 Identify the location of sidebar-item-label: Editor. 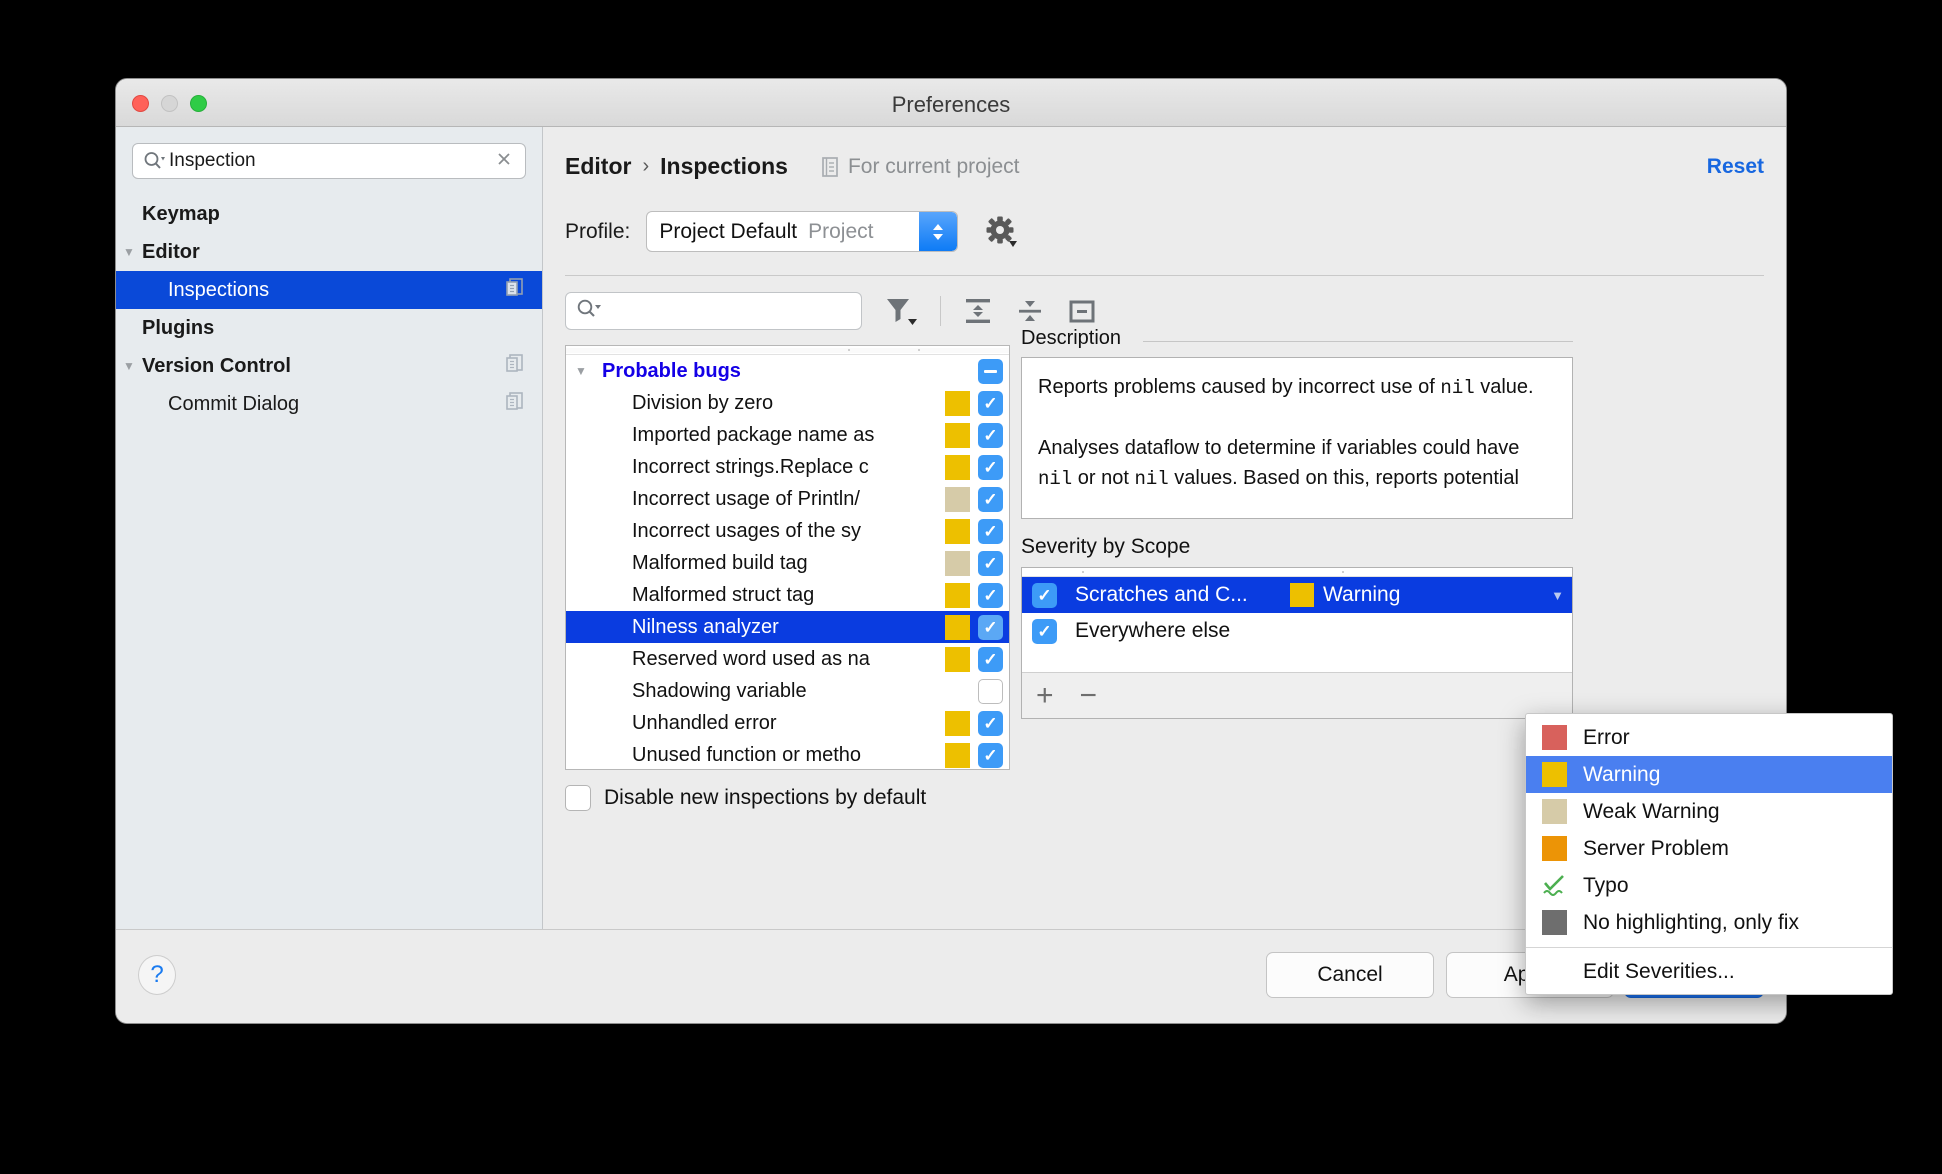
(171, 251).